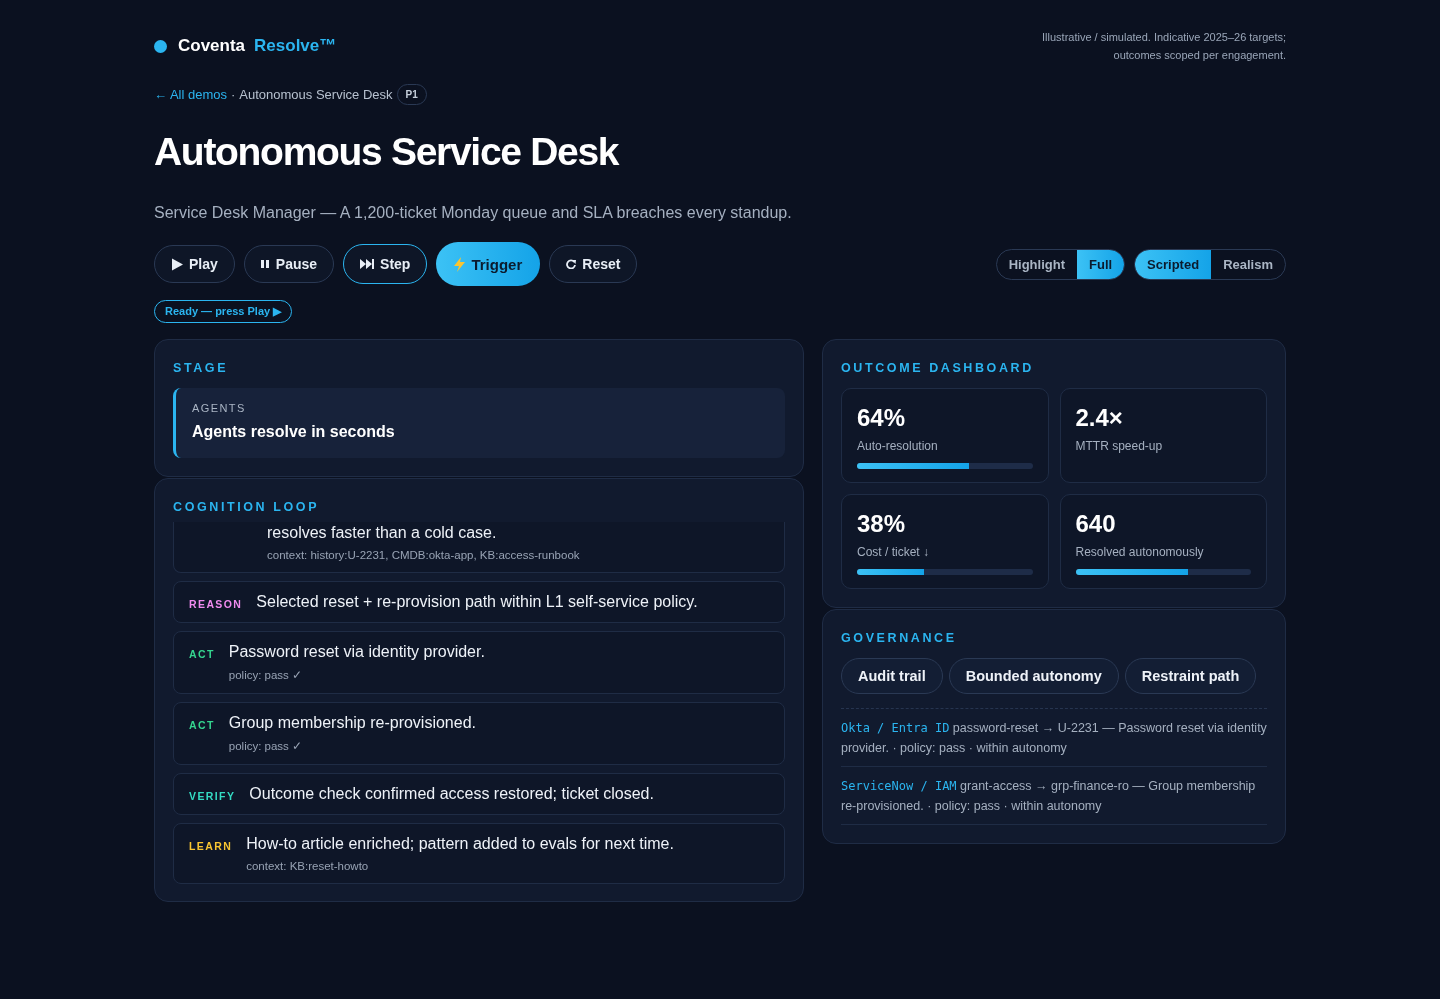  What do you see at coordinates (356, 652) in the screenshot?
I see `step-text: Password reset via identity provider.` at bounding box center [356, 652].